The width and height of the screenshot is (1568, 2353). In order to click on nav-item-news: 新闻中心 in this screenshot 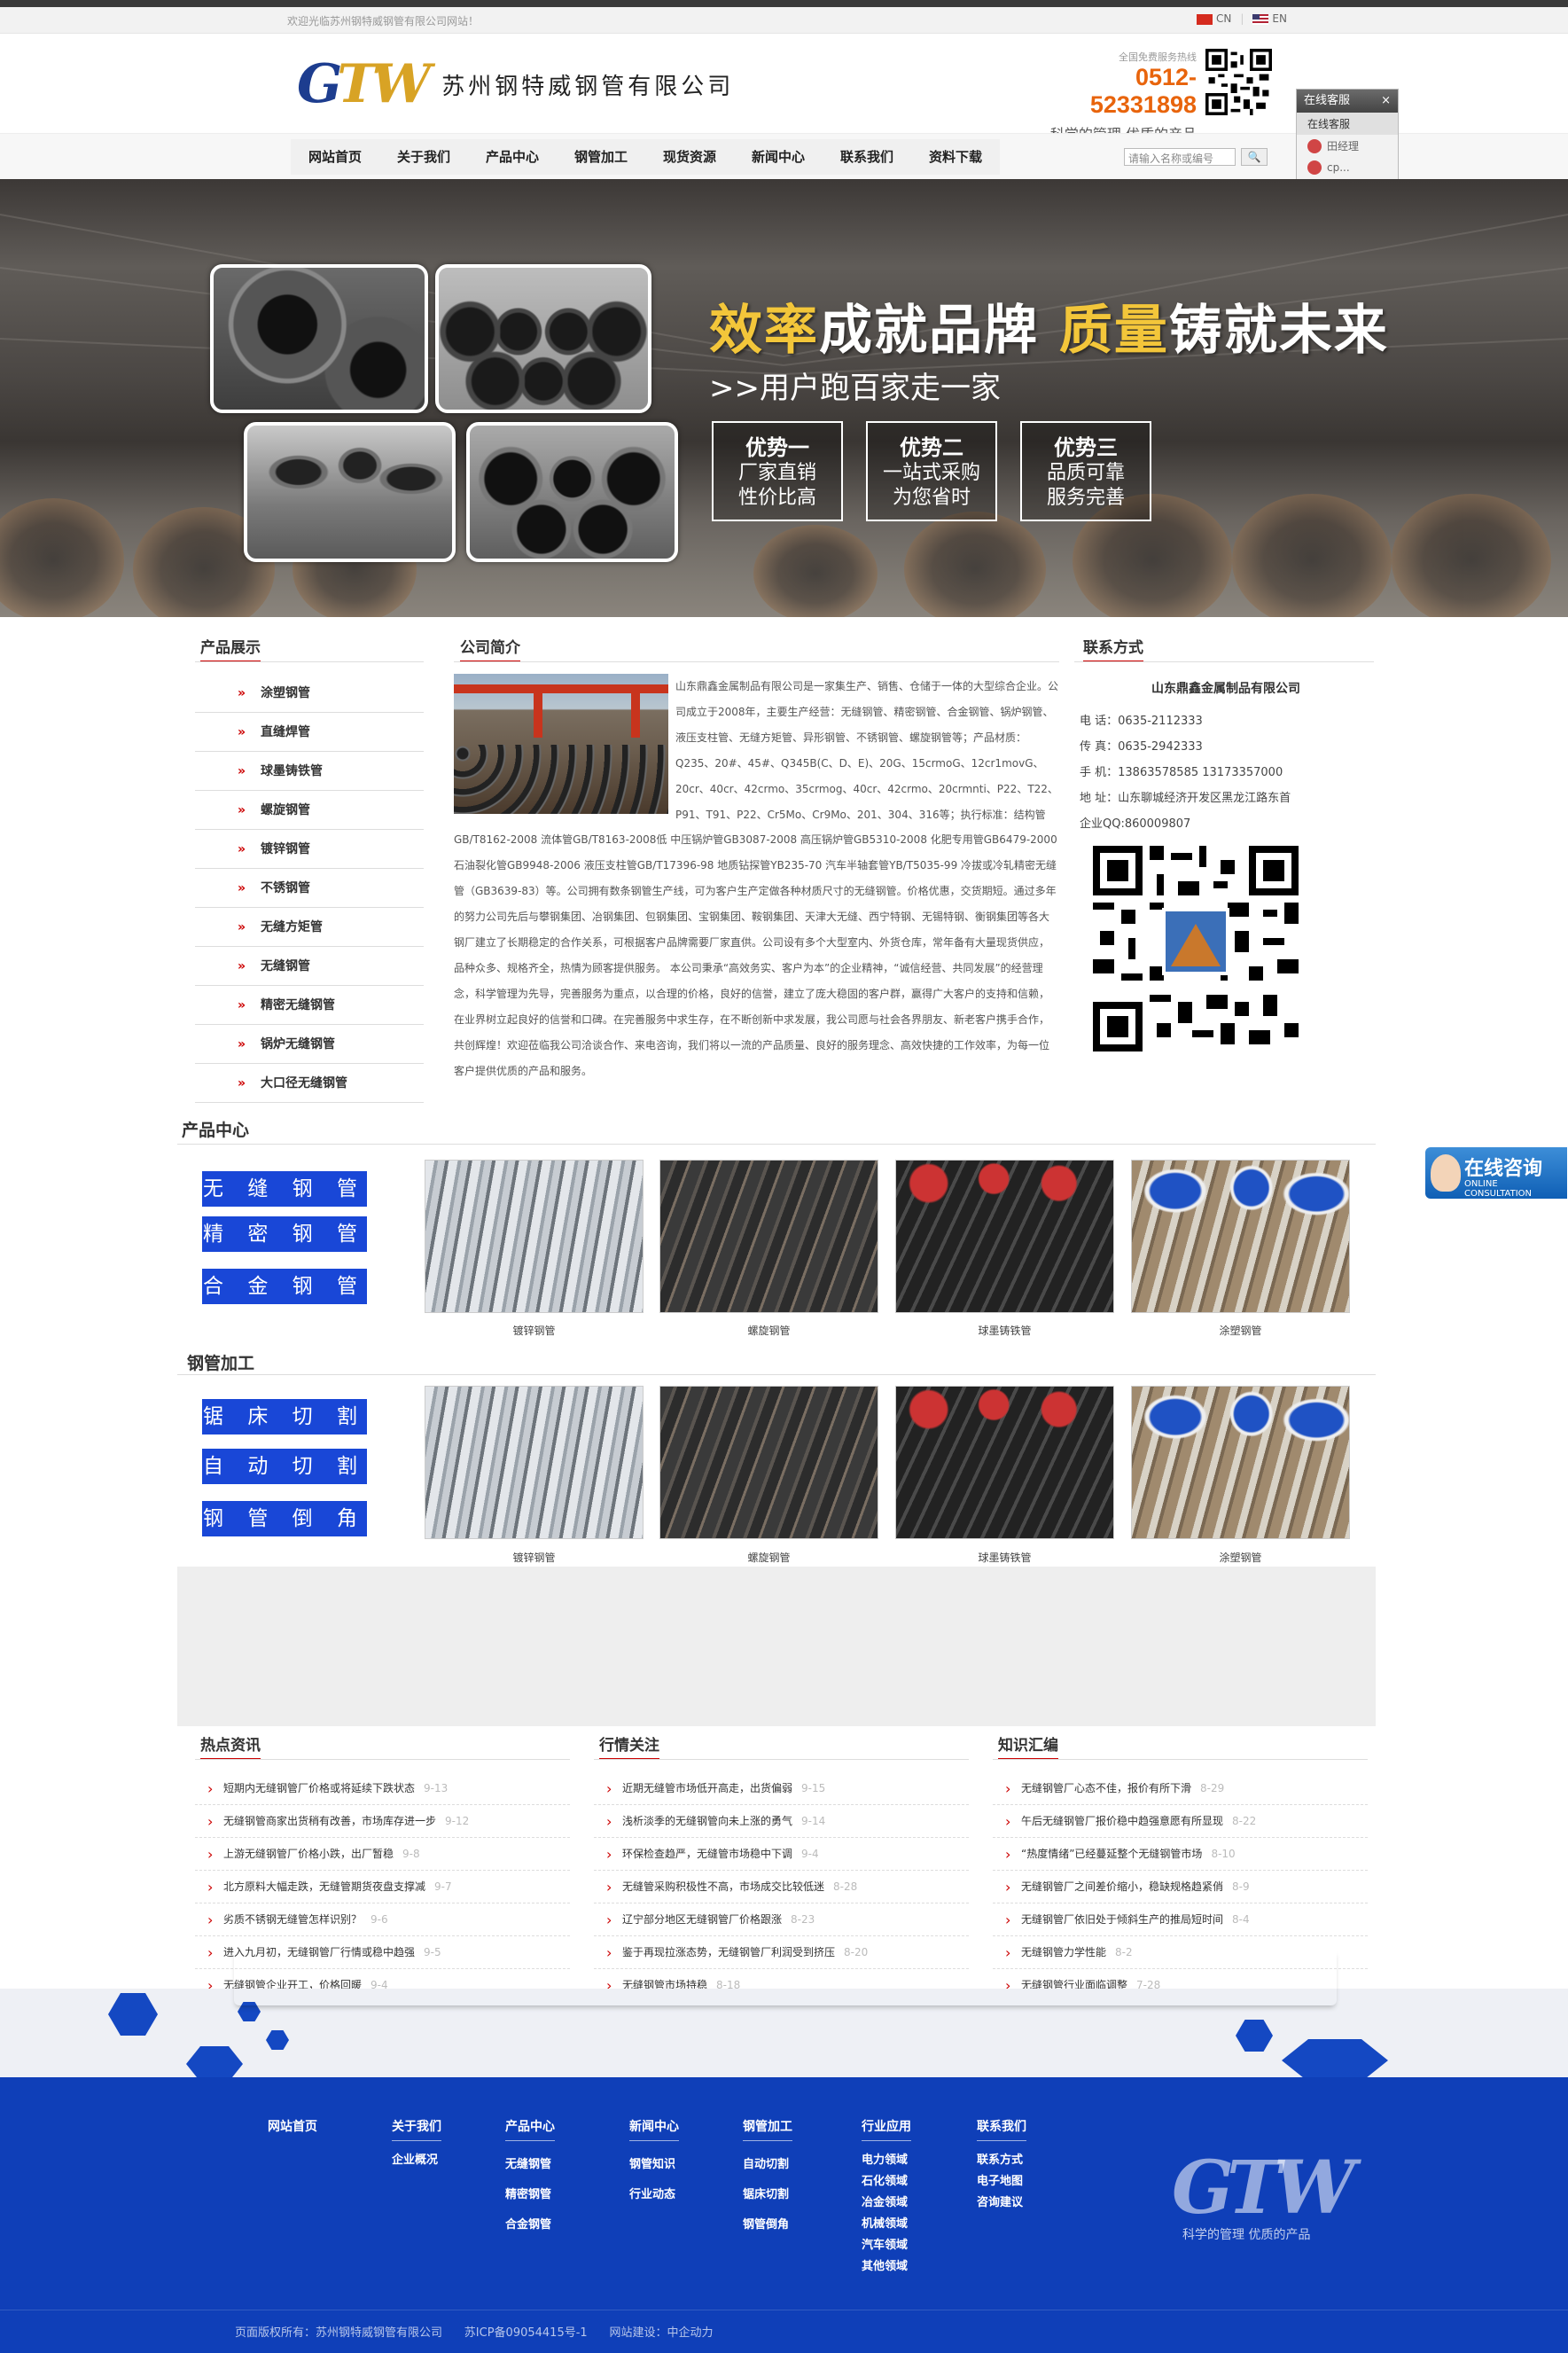, I will do `click(778, 157)`.